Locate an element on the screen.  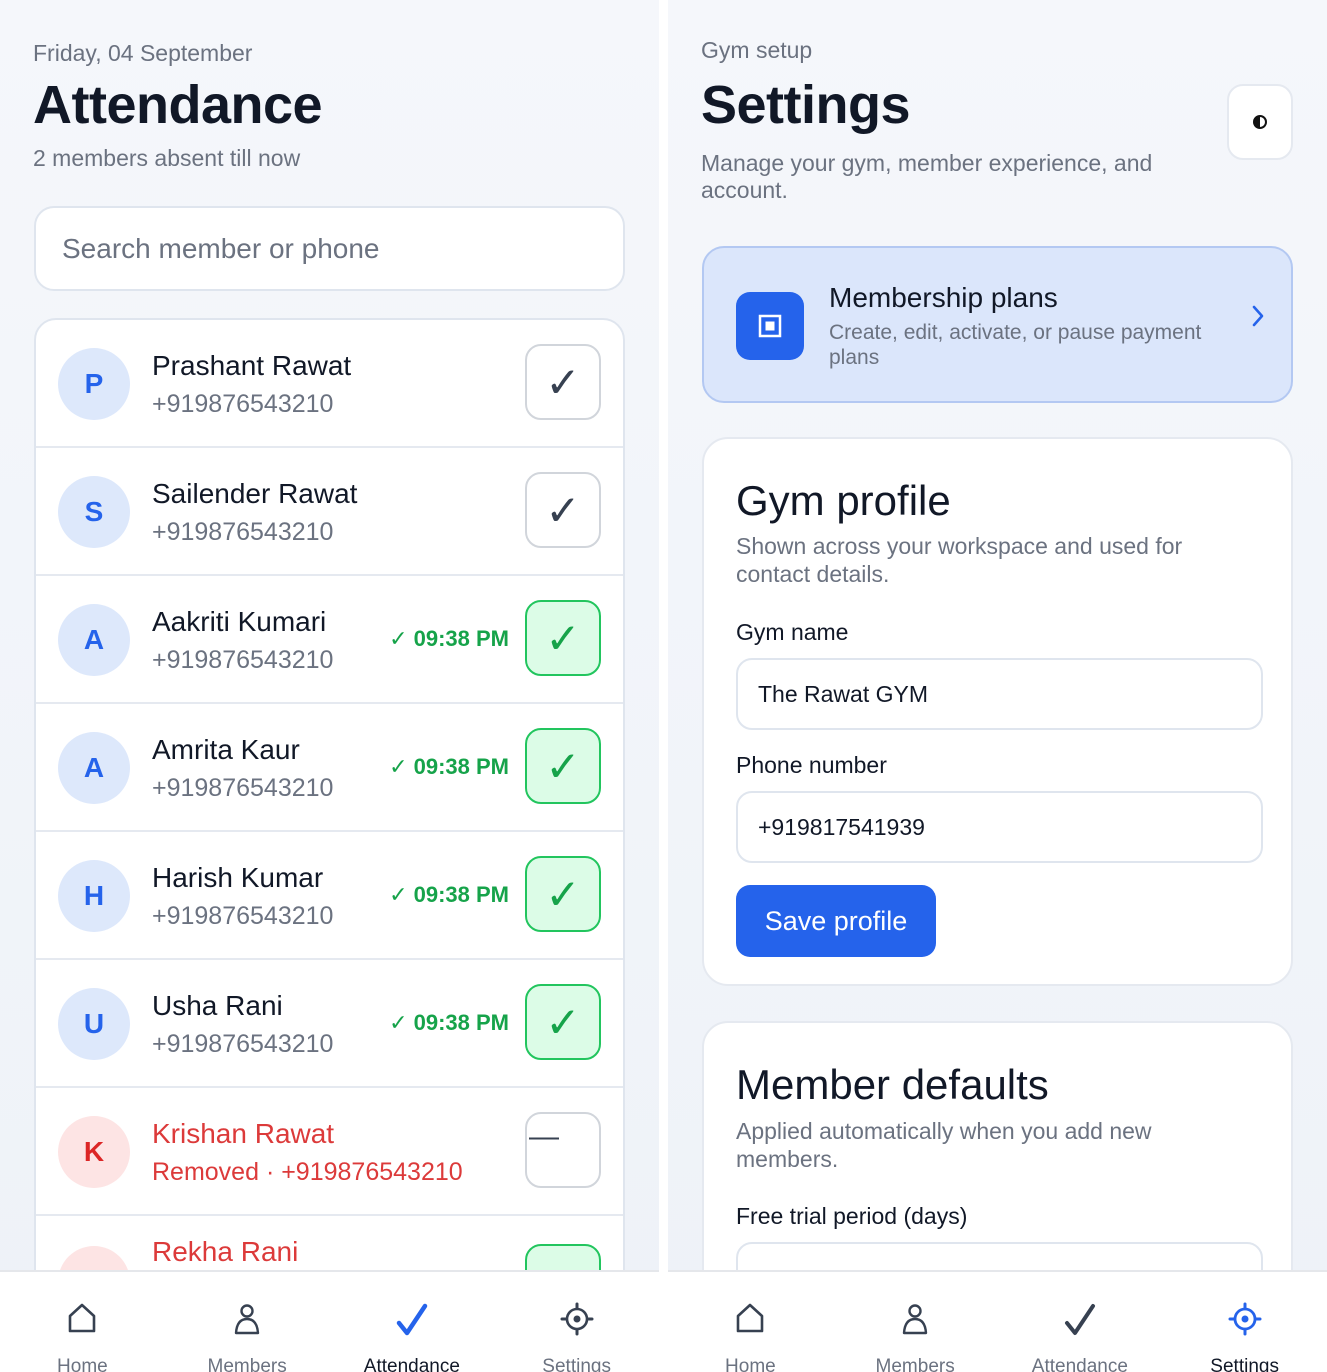
attendance-checkbox: — is located at coordinates (563, 1150).